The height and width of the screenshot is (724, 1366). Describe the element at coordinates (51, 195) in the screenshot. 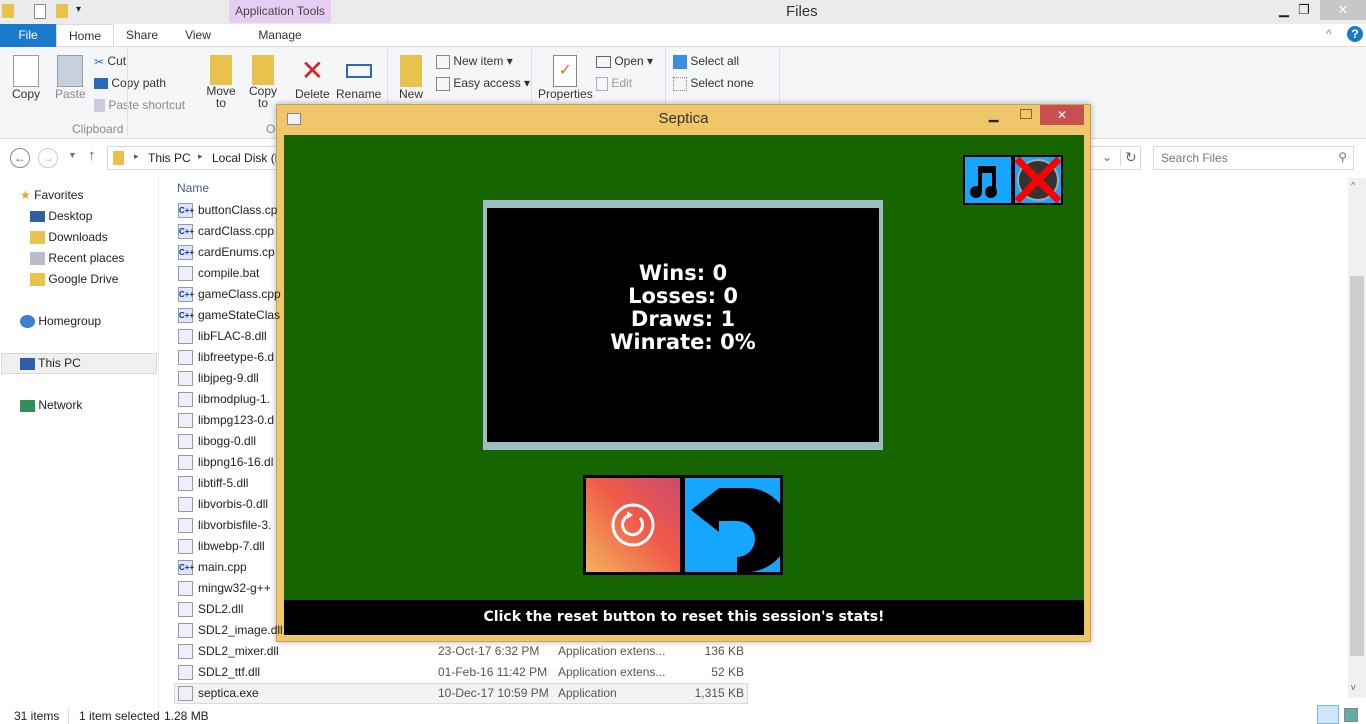

I see `nav-favorites: ★ Favorites` at that location.